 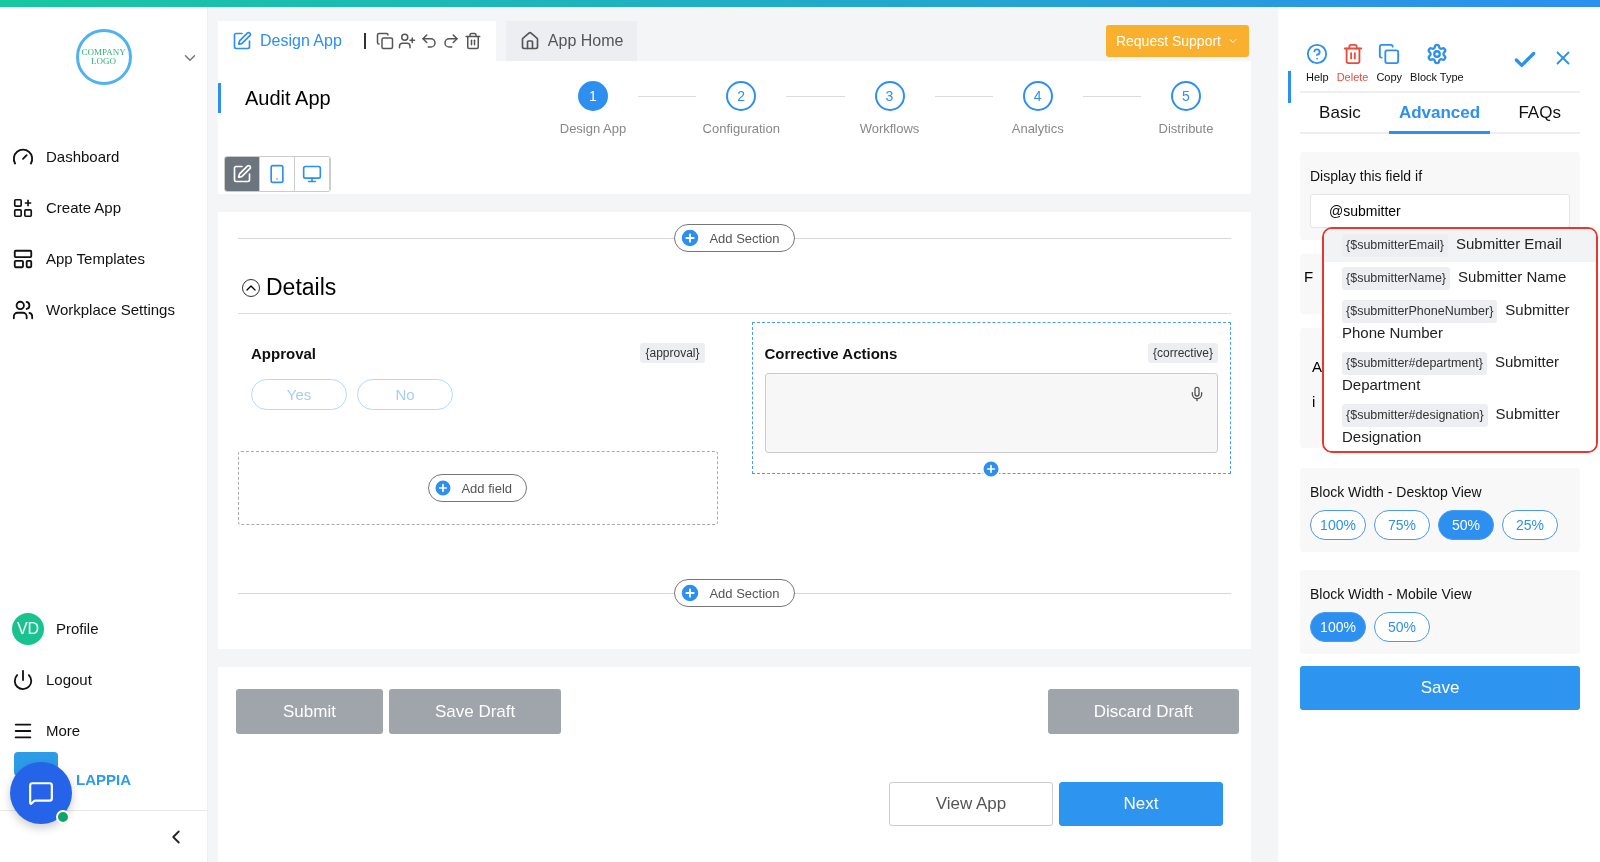 What do you see at coordinates (889, 96) in the screenshot?
I see `step-number: 3` at bounding box center [889, 96].